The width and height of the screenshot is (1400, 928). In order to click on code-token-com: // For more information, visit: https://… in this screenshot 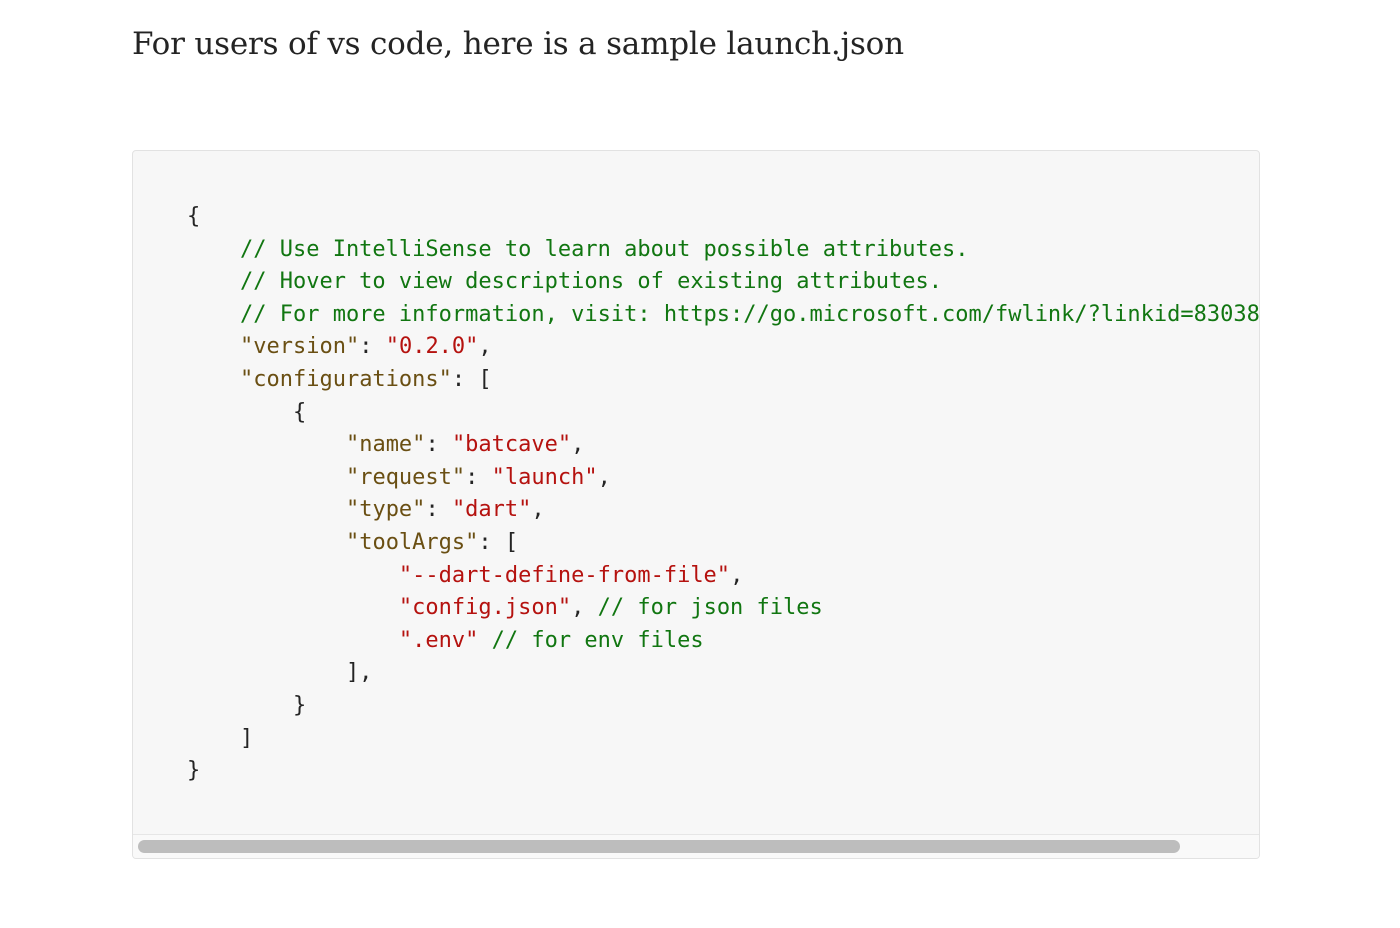, I will do `click(723, 314)`.